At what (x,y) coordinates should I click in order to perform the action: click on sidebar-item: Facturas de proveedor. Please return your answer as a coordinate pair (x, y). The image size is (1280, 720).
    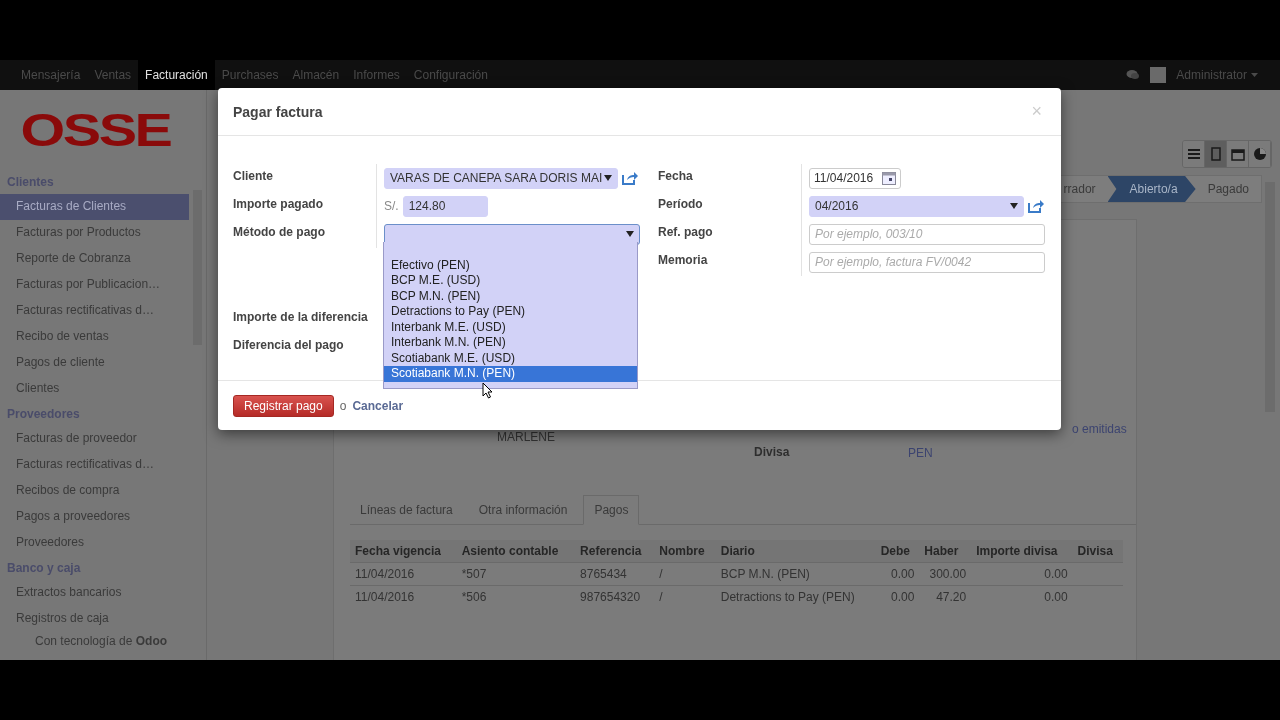
    Looking at the image, I should click on (94, 439).